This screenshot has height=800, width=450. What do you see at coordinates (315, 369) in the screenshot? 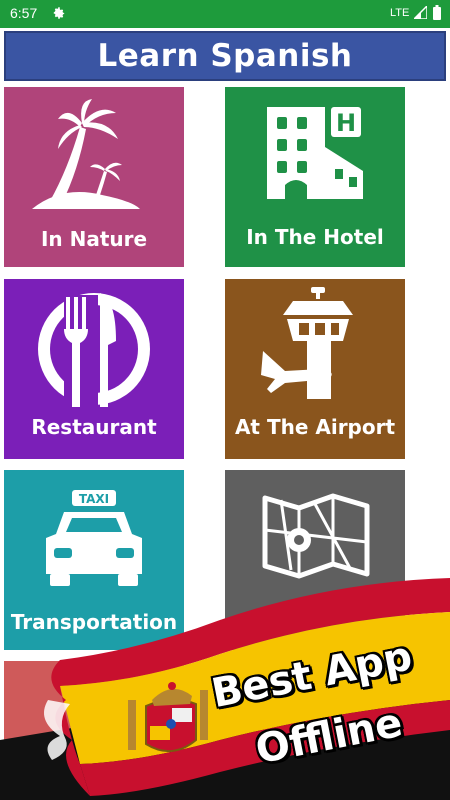
I see `tile-at-the-airport: At The Airport` at bounding box center [315, 369].